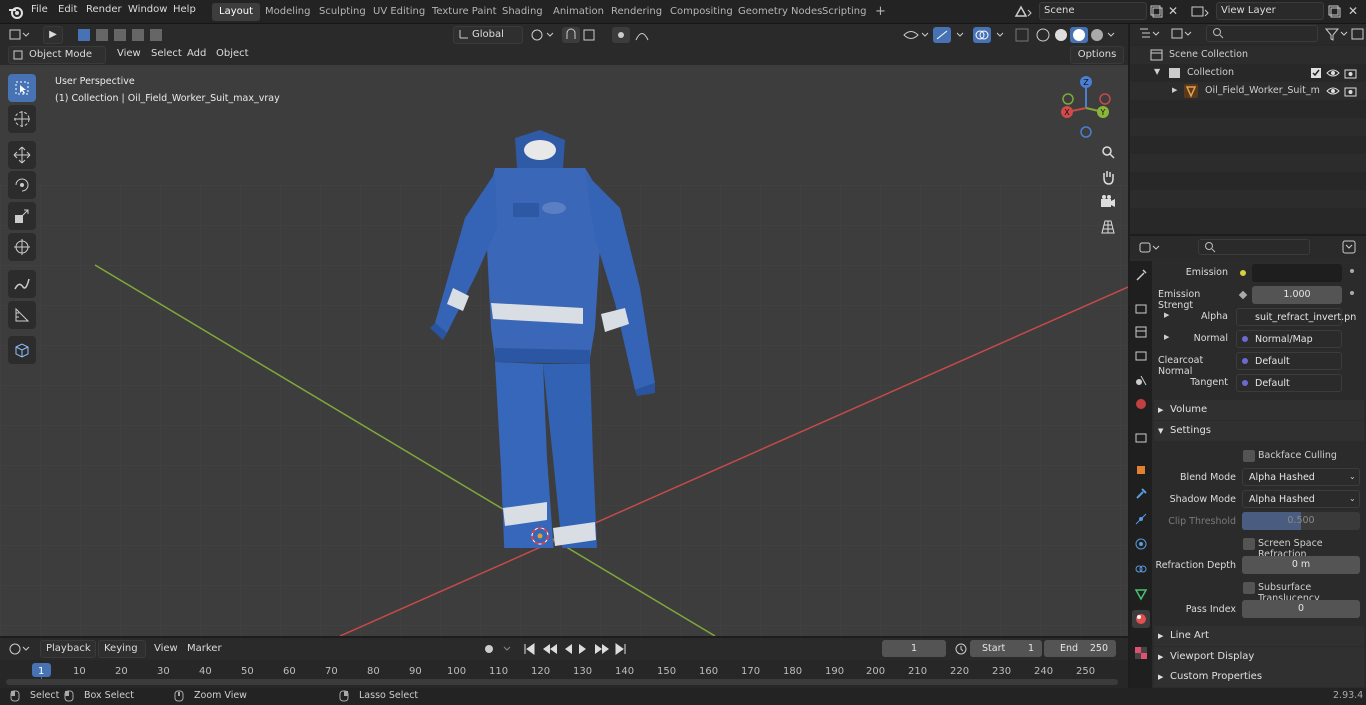  I want to click on object-eye-icon, so click(1333, 92).